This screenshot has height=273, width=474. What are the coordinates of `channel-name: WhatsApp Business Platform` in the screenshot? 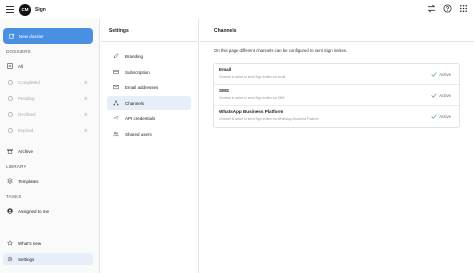 It's located at (251, 111).